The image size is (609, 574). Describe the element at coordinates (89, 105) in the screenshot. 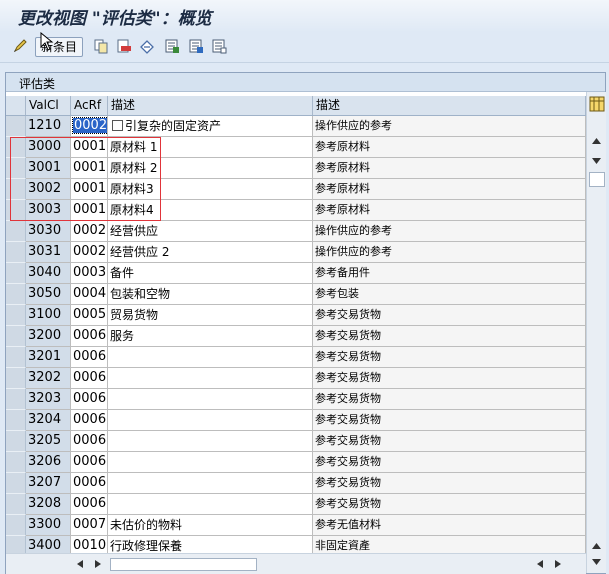

I see `col-header-acrf: AcRf` at that location.